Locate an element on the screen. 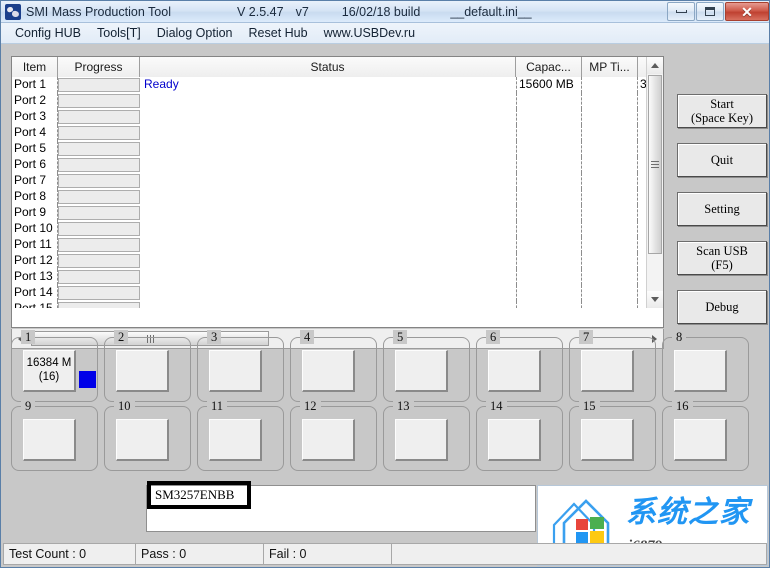  cell-item: Port 3 is located at coordinates (35, 117).